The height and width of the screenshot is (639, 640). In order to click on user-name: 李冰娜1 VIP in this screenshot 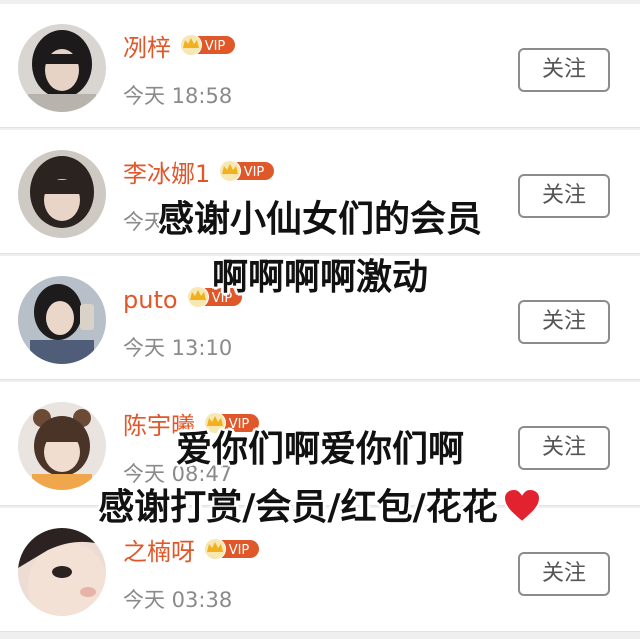, I will do `click(199, 174)`.